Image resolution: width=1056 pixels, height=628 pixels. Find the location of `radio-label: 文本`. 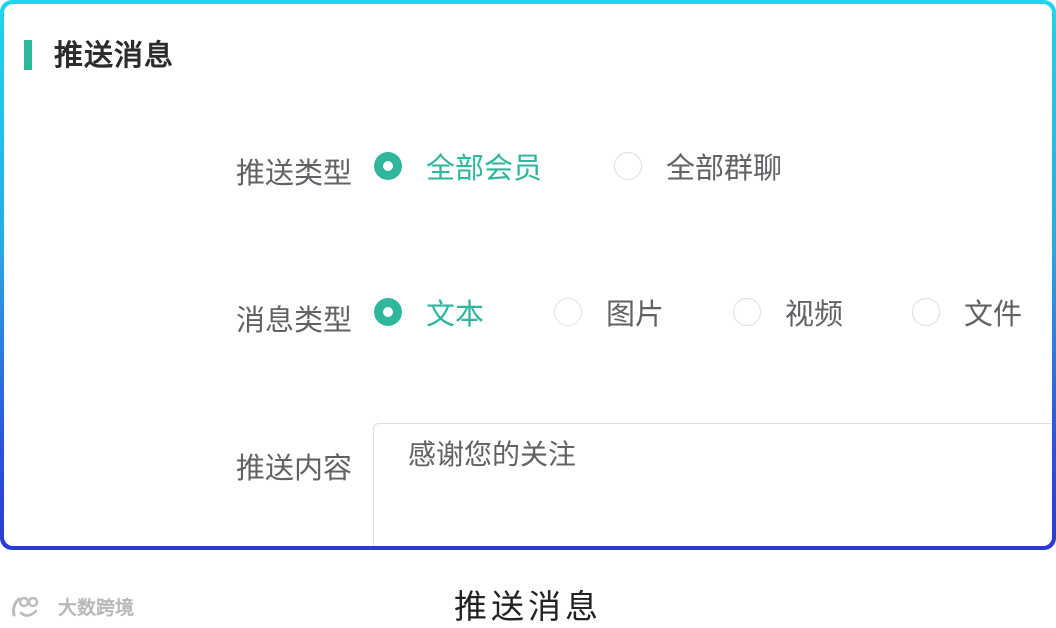

radio-label: 文本 is located at coordinates (455, 314).